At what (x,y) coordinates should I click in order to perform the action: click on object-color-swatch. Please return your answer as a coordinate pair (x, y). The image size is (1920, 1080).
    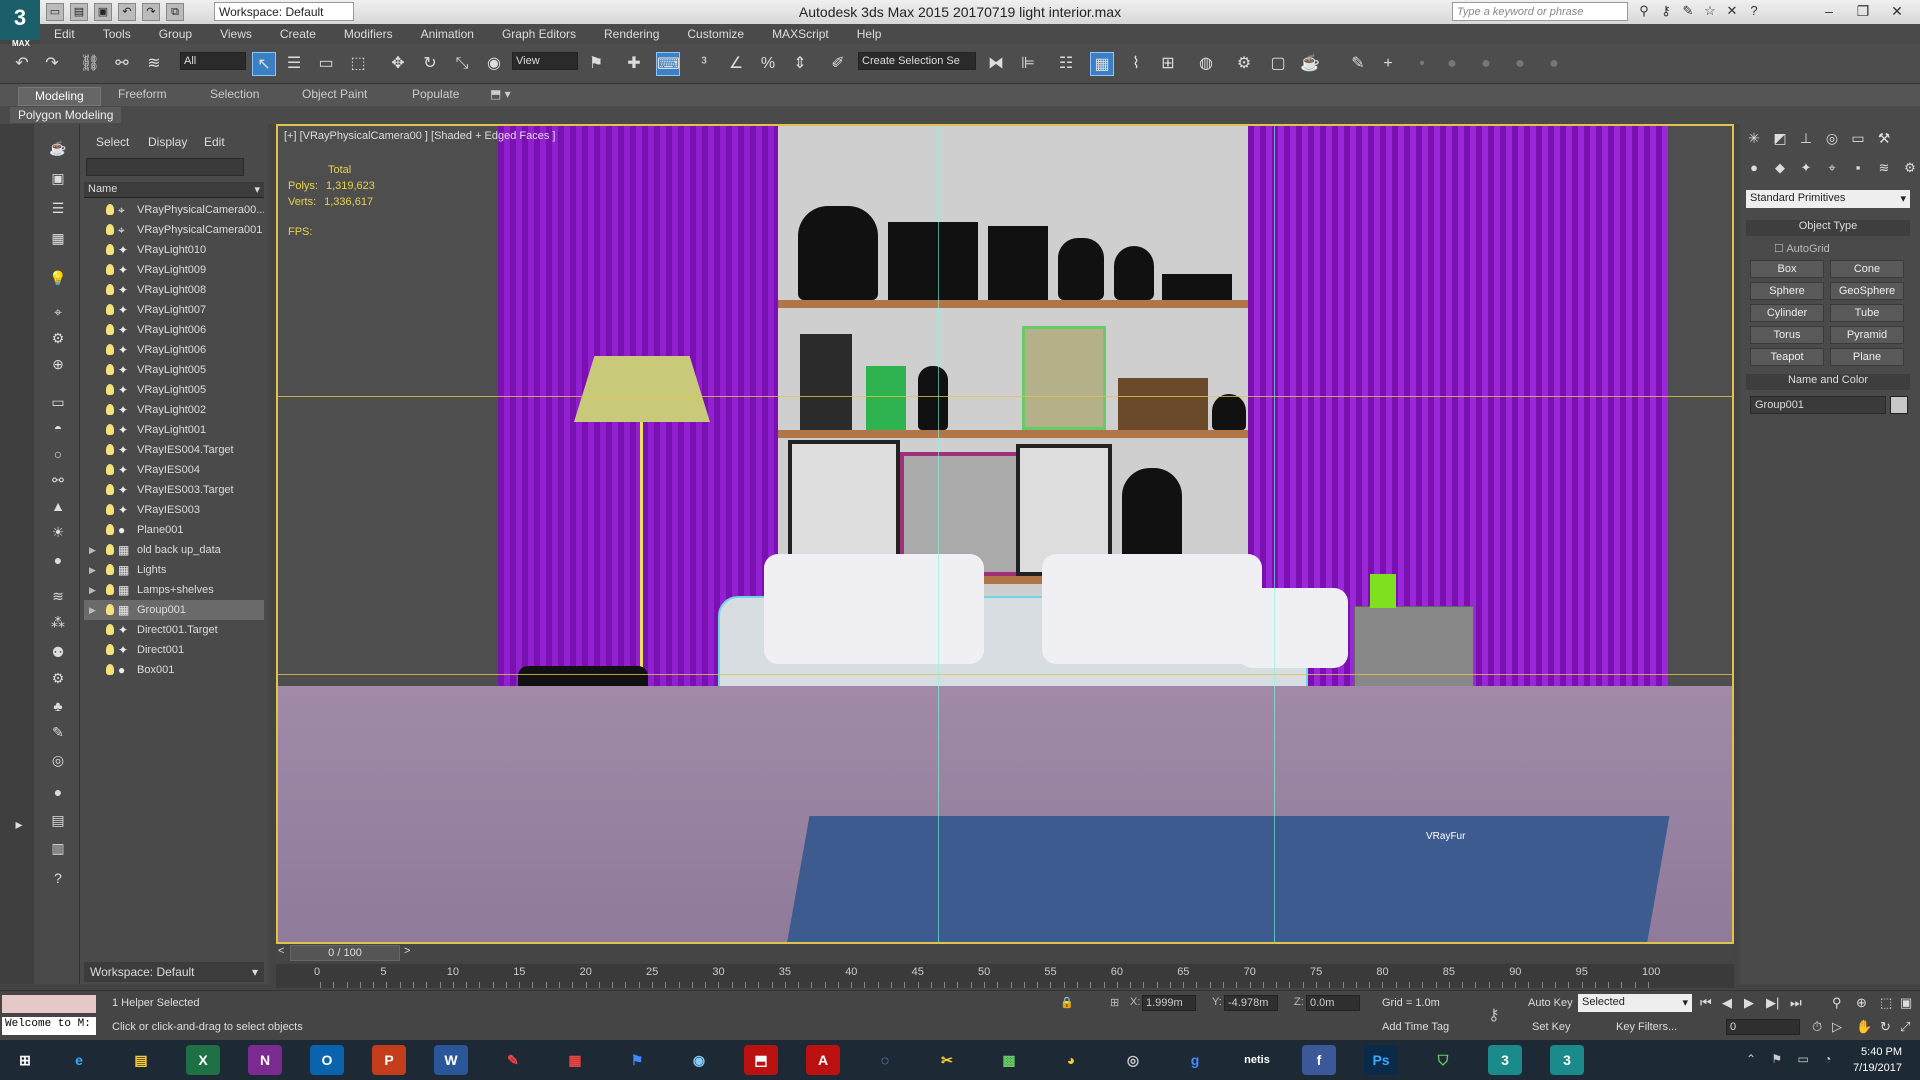
    Looking at the image, I should click on (1899, 405).